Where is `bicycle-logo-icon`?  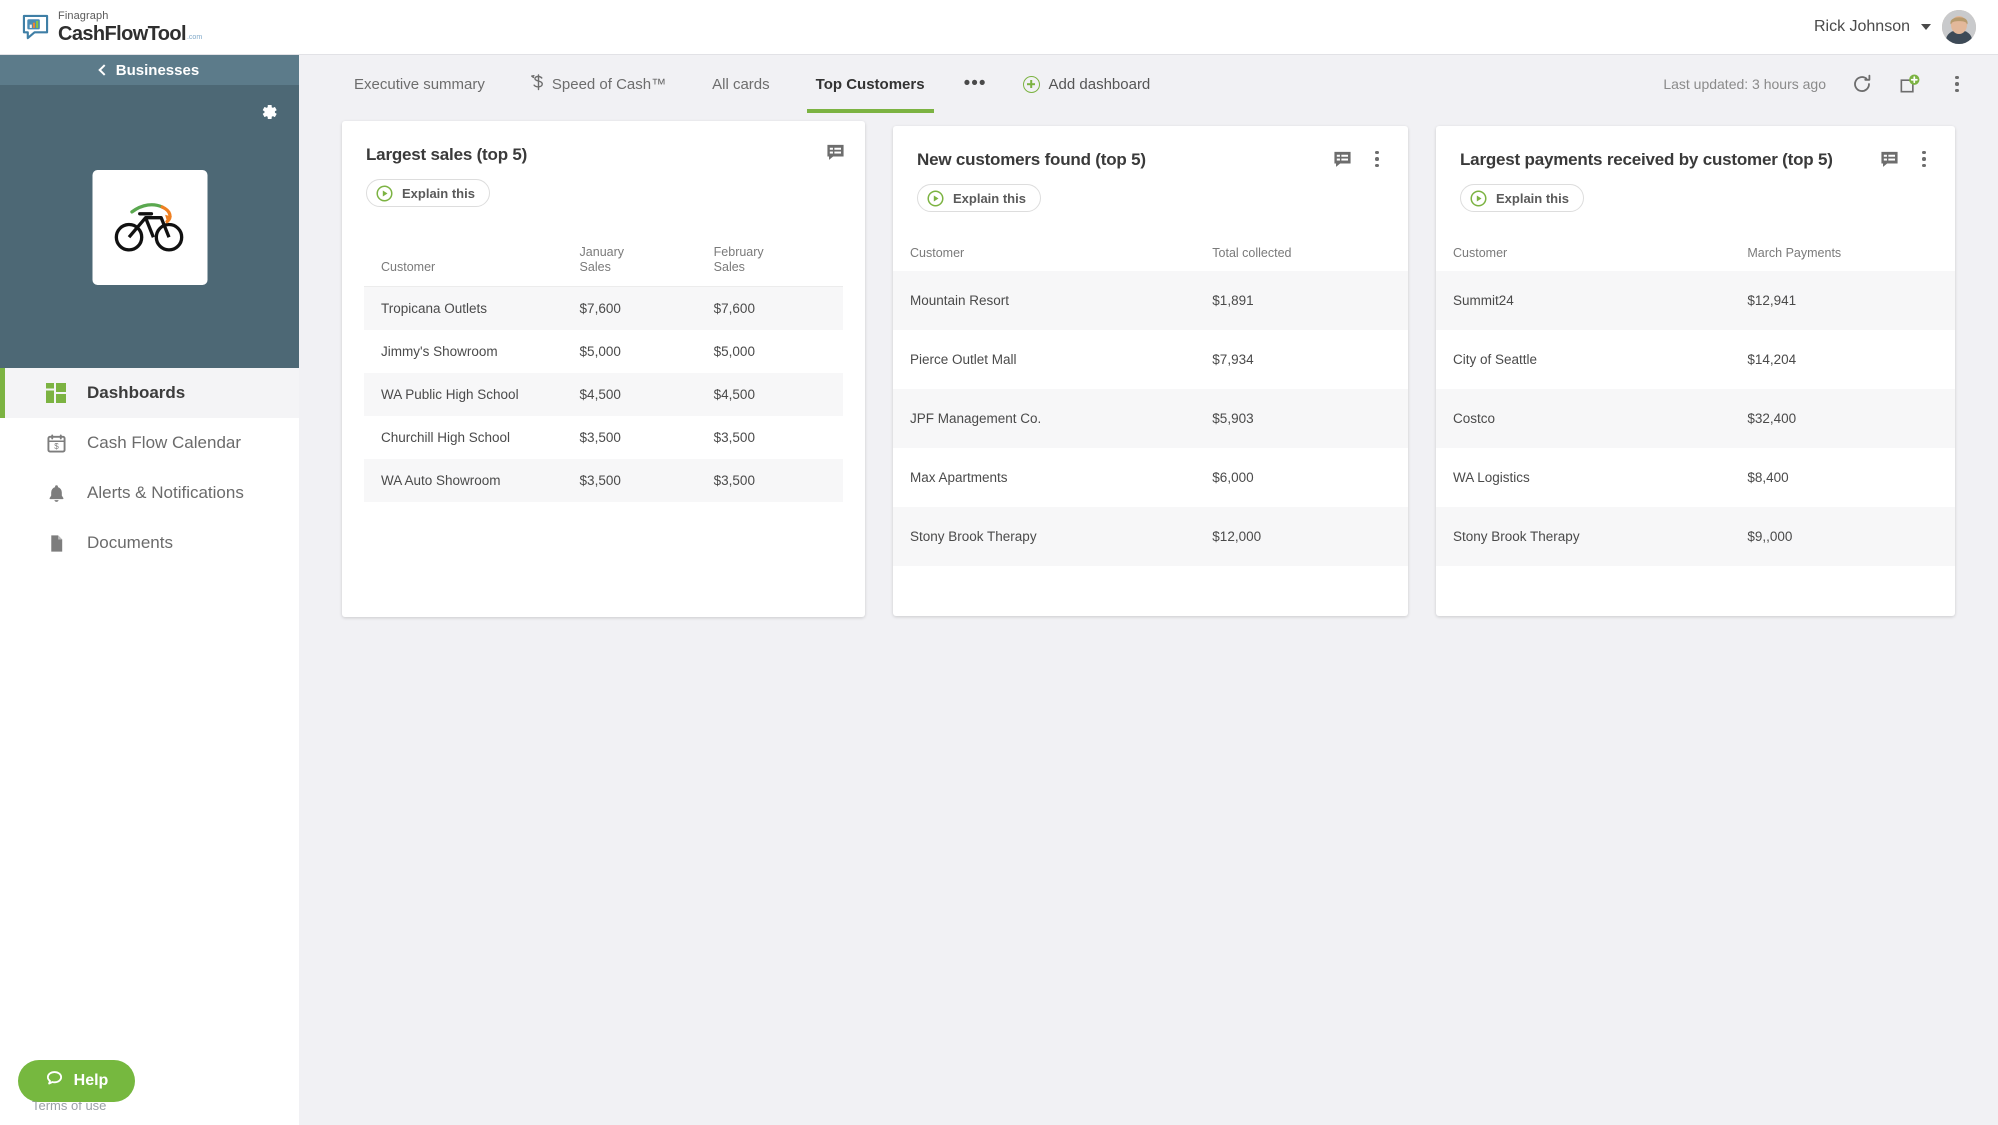 bicycle-logo-icon is located at coordinates (150, 228).